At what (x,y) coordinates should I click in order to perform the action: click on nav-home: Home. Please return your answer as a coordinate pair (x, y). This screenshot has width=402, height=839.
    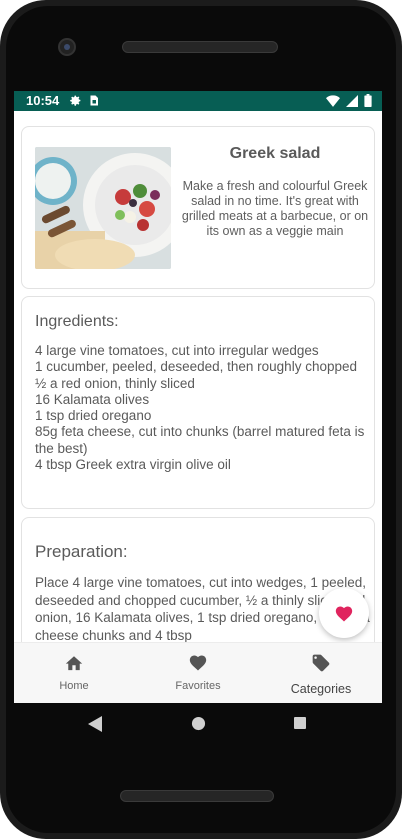
    Looking at the image, I should click on (74, 672).